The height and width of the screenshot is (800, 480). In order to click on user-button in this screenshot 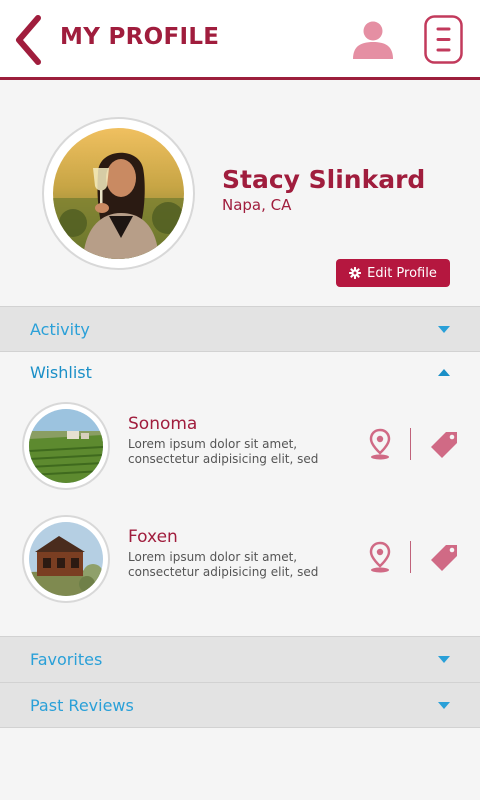, I will do `click(373, 40)`.